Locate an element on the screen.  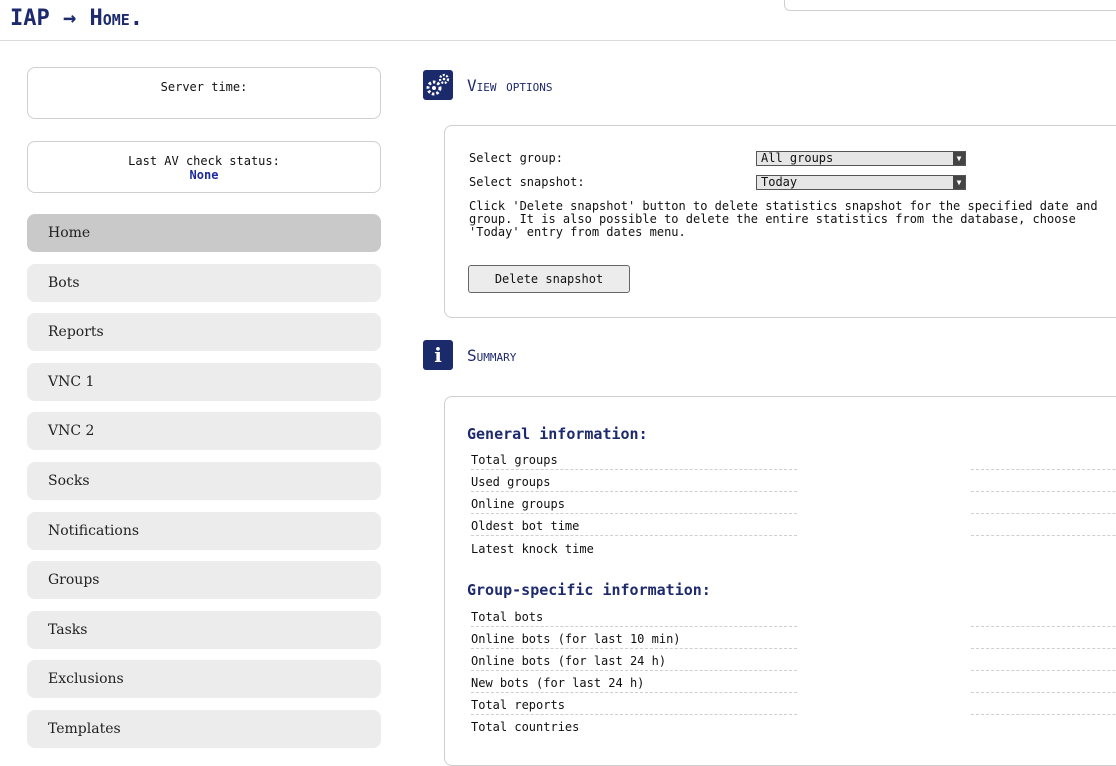
summary-row: Used groups is located at coordinates (793, 484).